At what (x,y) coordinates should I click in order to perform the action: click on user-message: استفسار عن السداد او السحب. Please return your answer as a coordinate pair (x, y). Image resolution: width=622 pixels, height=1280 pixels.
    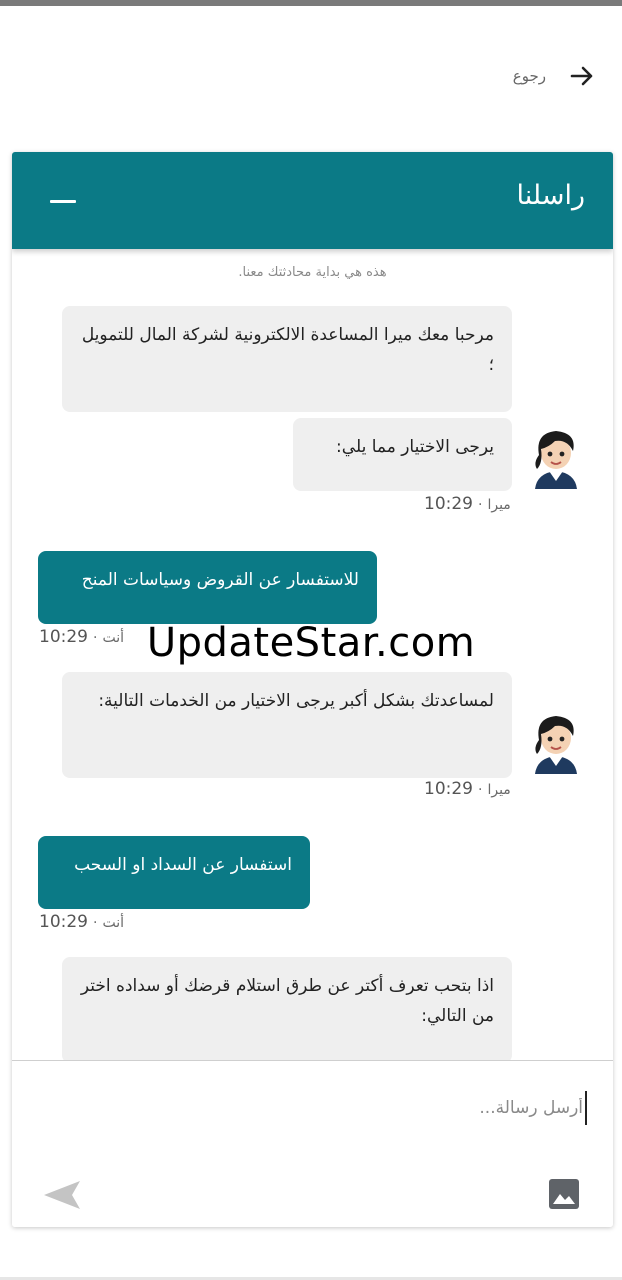
    Looking at the image, I should click on (174, 872).